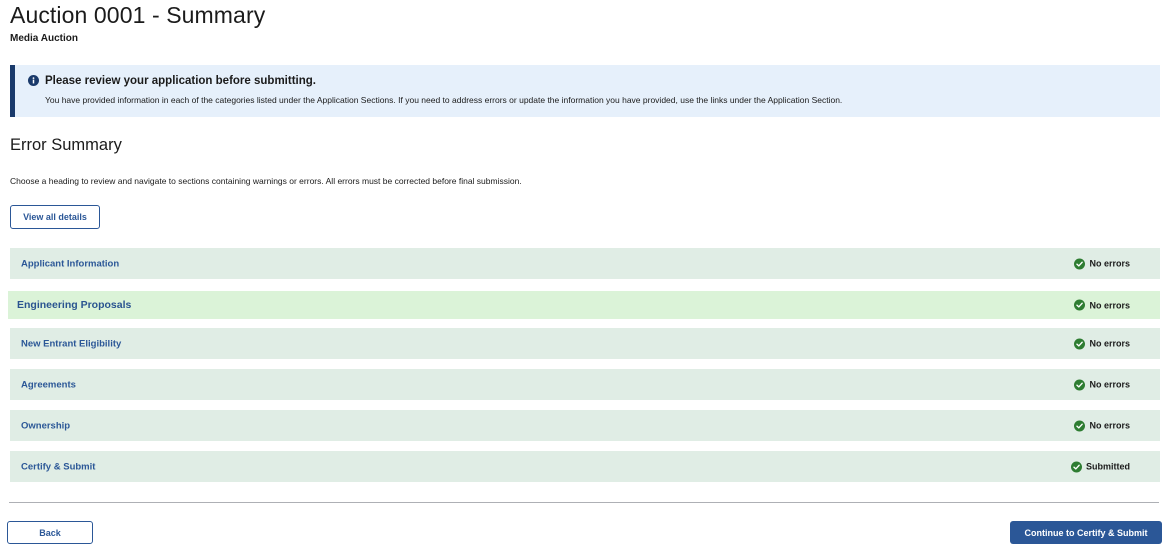 The image size is (1171, 555). I want to click on accordion-row-label: Engineering Proposals, so click(74, 305).